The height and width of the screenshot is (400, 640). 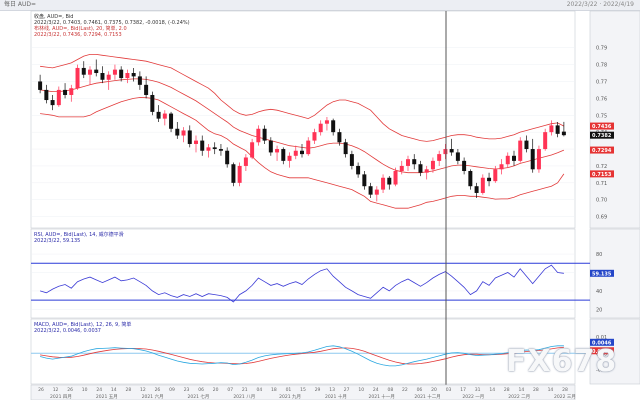 I want to click on time-tick-label: 20, so click(x=434, y=390).